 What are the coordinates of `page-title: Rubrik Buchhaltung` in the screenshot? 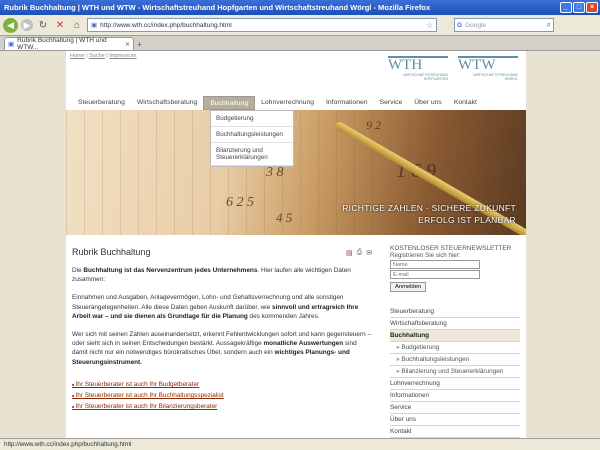 It's located at (111, 252).